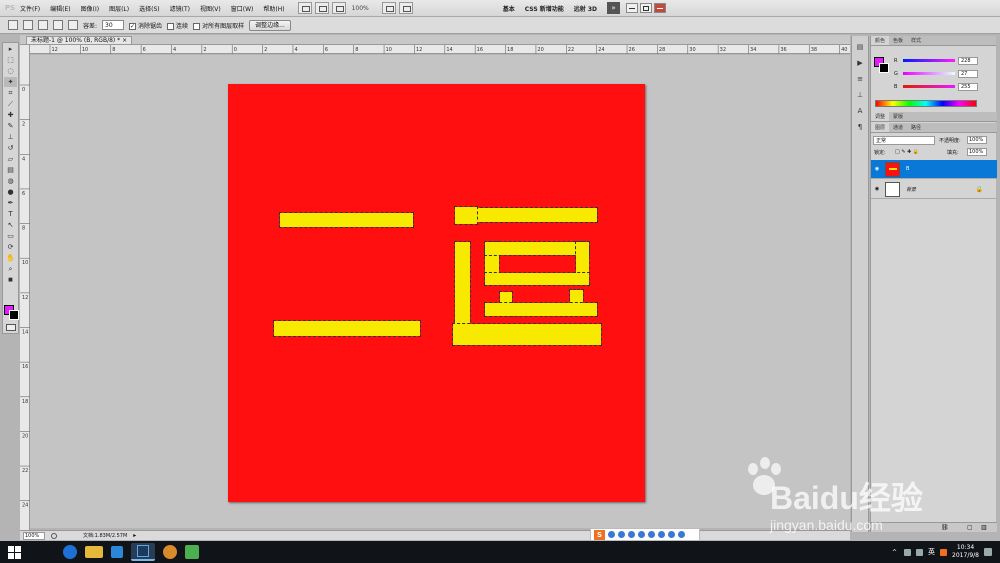 The width and height of the screenshot is (1000, 563). I want to click on file-explorer-icon, so click(94, 552).